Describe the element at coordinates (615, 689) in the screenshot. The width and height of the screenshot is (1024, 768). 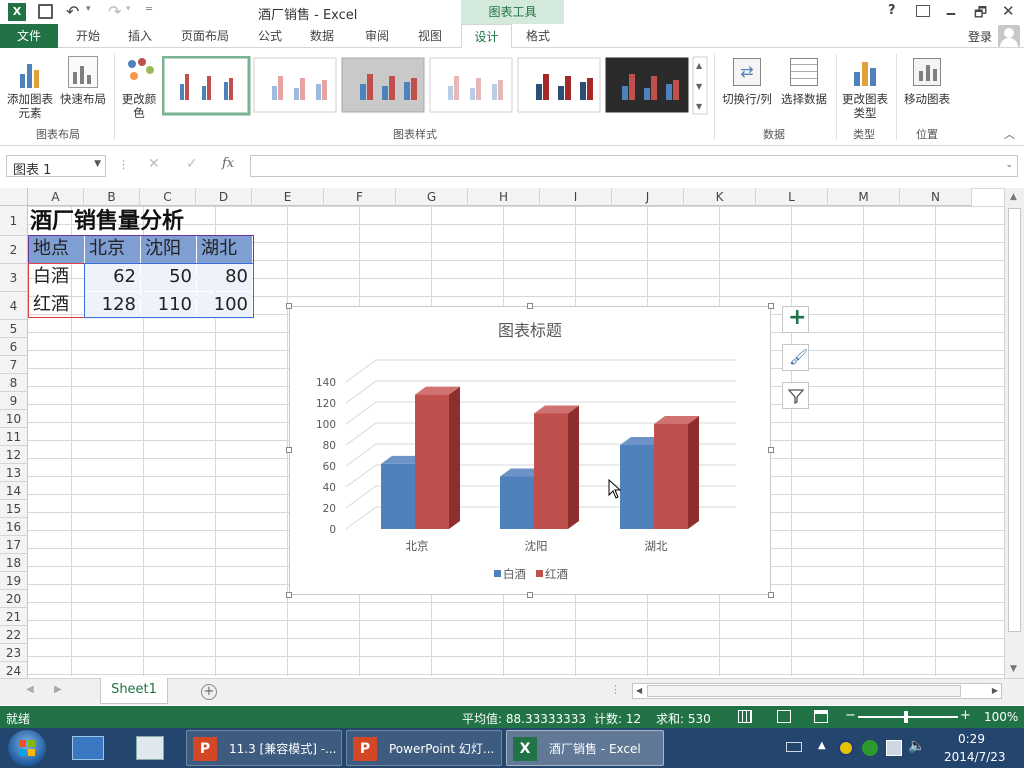
I see `splitter-grip-icon: ⋮` at that location.